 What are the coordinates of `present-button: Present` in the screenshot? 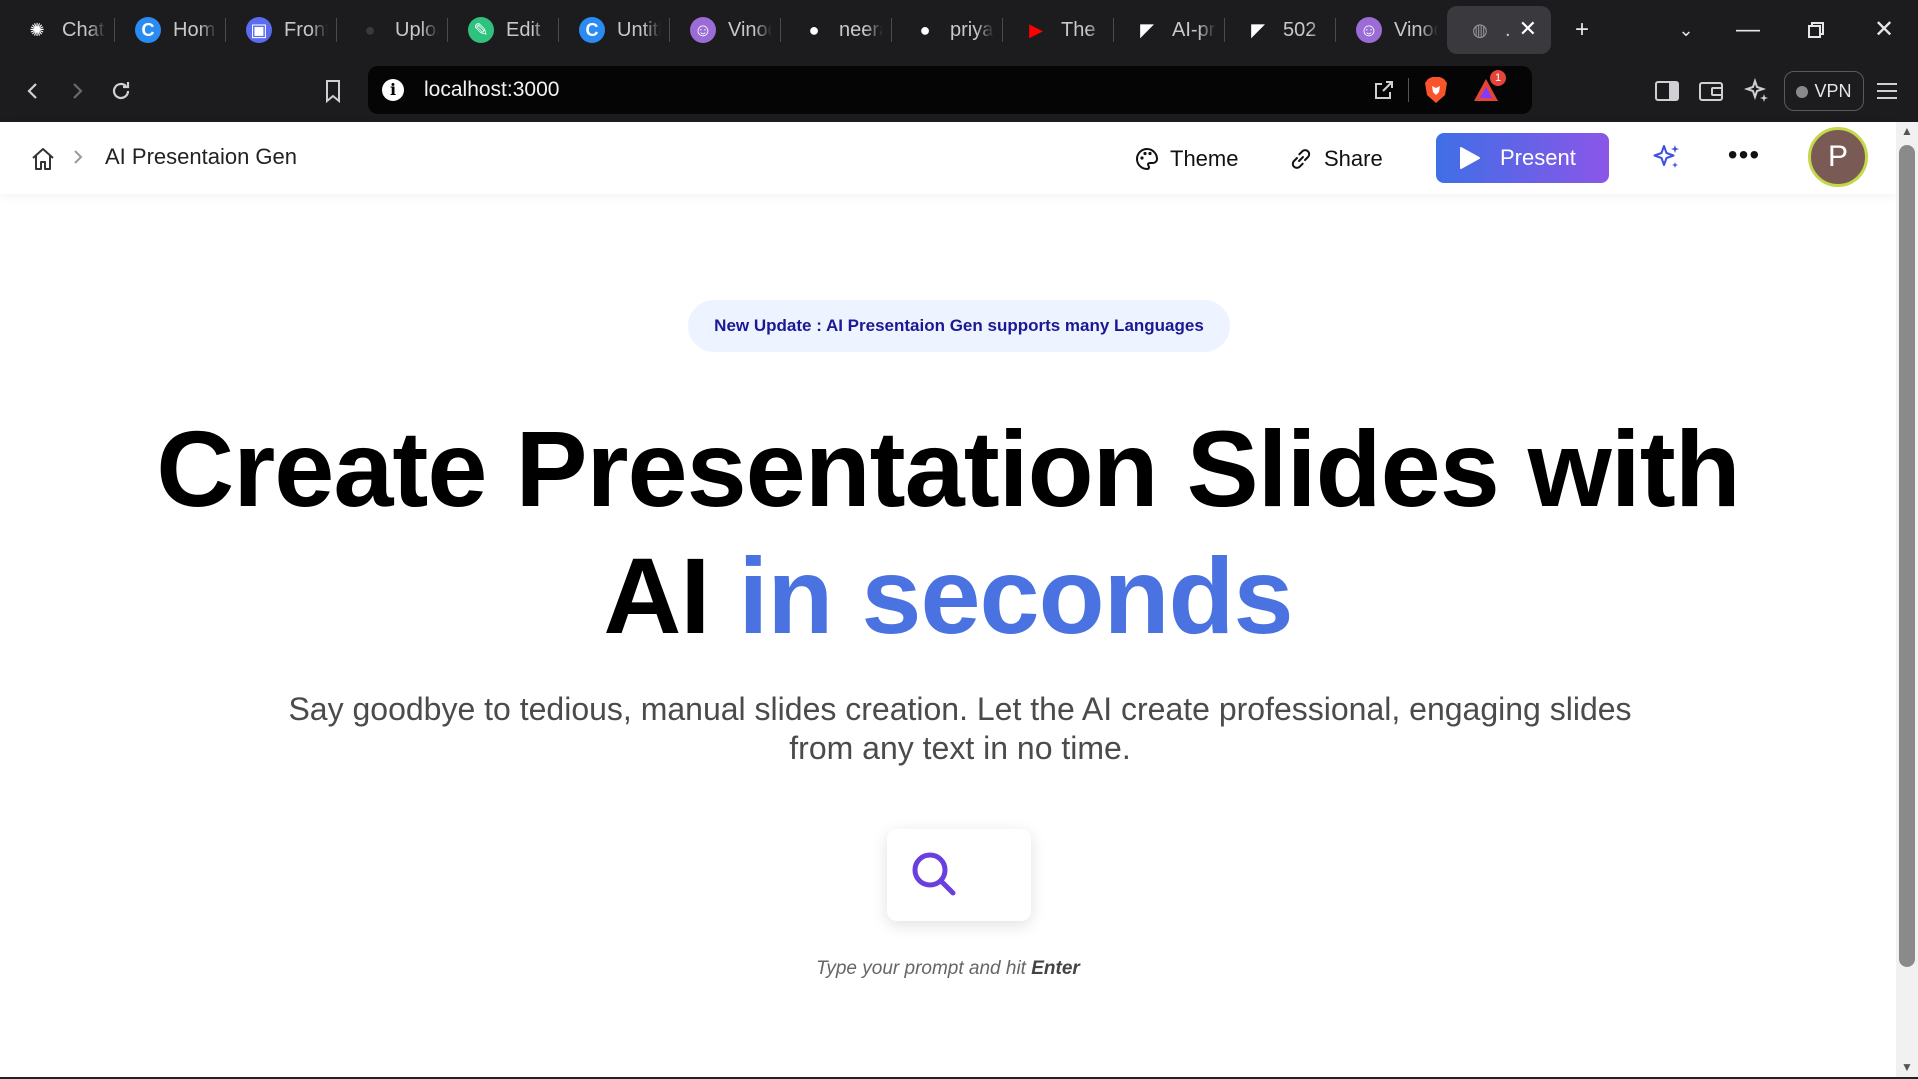 It's located at (1522, 158).